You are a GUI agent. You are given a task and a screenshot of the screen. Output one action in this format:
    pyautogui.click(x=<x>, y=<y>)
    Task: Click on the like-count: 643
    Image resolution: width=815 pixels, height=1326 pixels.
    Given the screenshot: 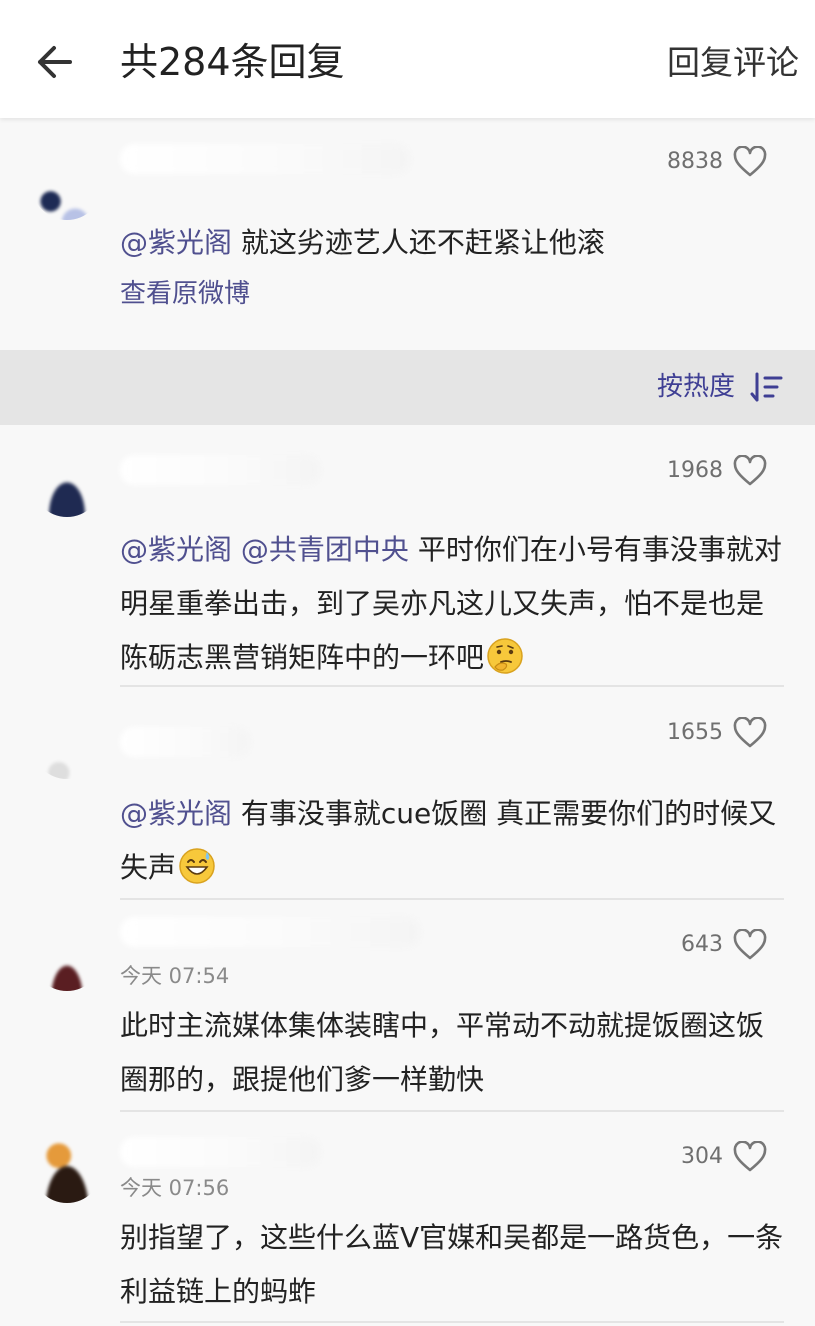 What is the action you would take?
    pyautogui.click(x=702, y=944)
    